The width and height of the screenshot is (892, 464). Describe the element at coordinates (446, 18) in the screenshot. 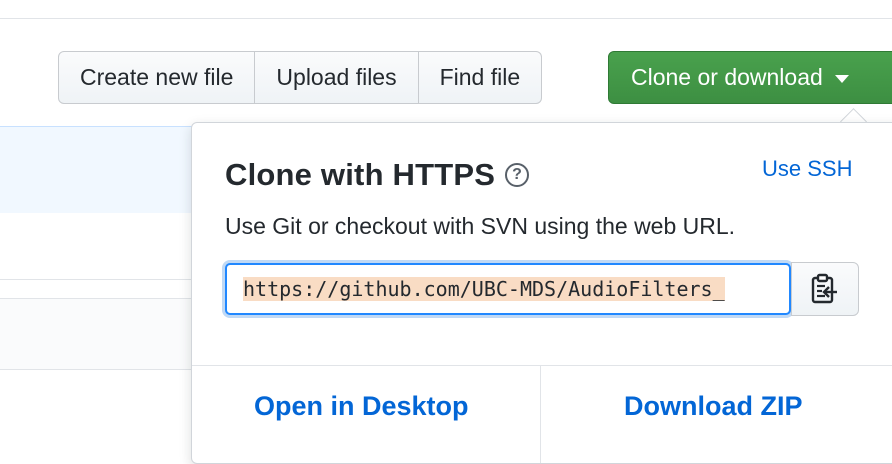

I see `top-divider` at that location.